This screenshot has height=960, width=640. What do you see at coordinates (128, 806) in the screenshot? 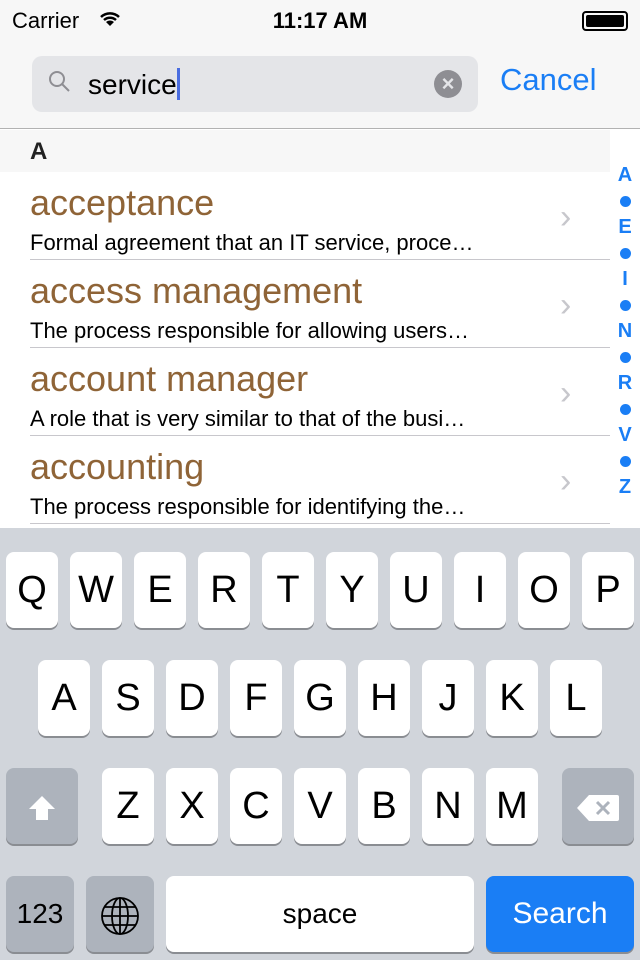
I see `key-z: Z` at bounding box center [128, 806].